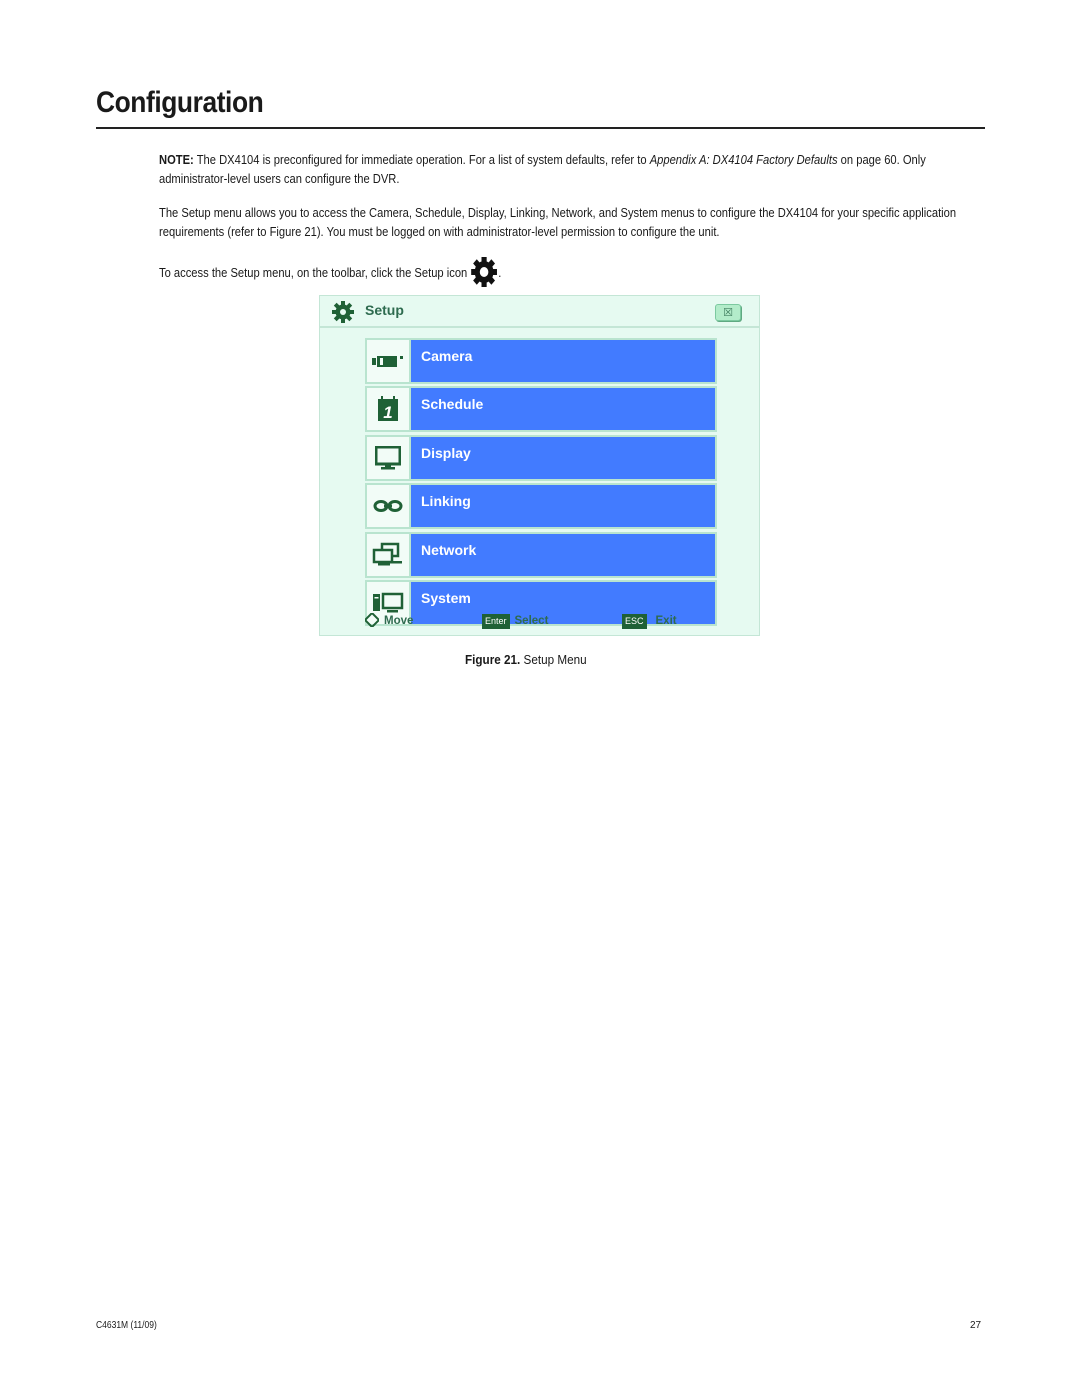 The height and width of the screenshot is (1397, 1080). I want to click on move-arrows-icon, so click(372, 620).